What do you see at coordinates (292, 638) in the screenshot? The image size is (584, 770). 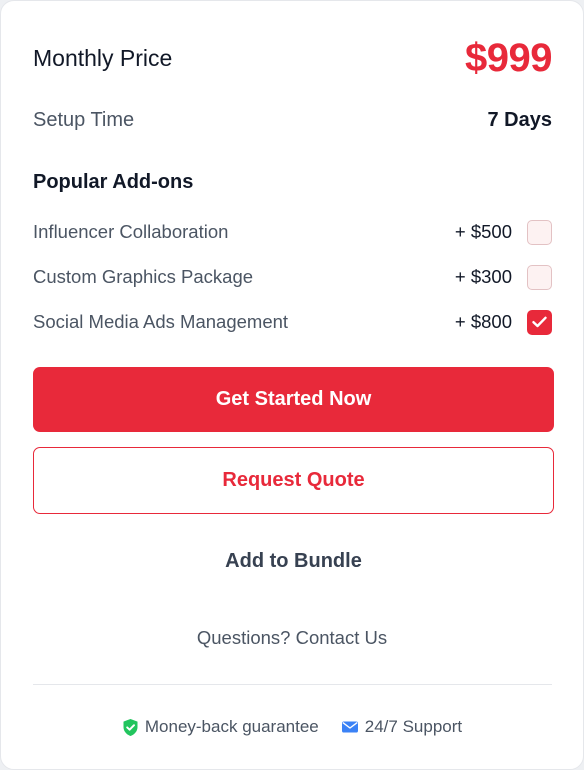 I see `contact-link: Questions? Contact Us` at bounding box center [292, 638].